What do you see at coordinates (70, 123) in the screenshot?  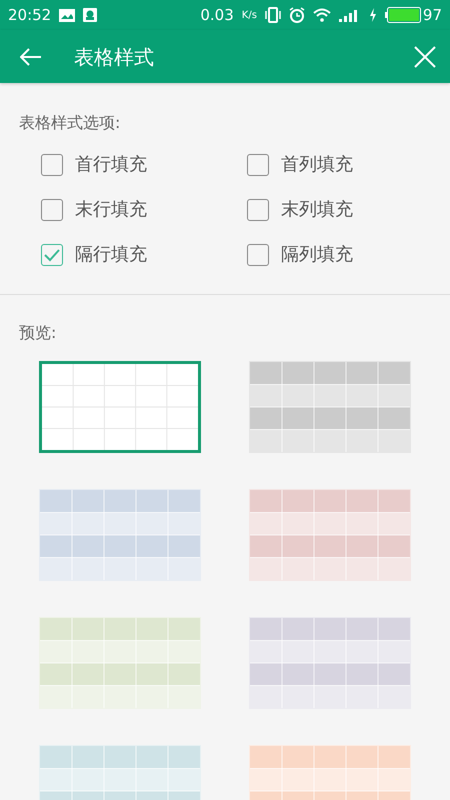 I see `section-label: 表格样式选项:` at bounding box center [70, 123].